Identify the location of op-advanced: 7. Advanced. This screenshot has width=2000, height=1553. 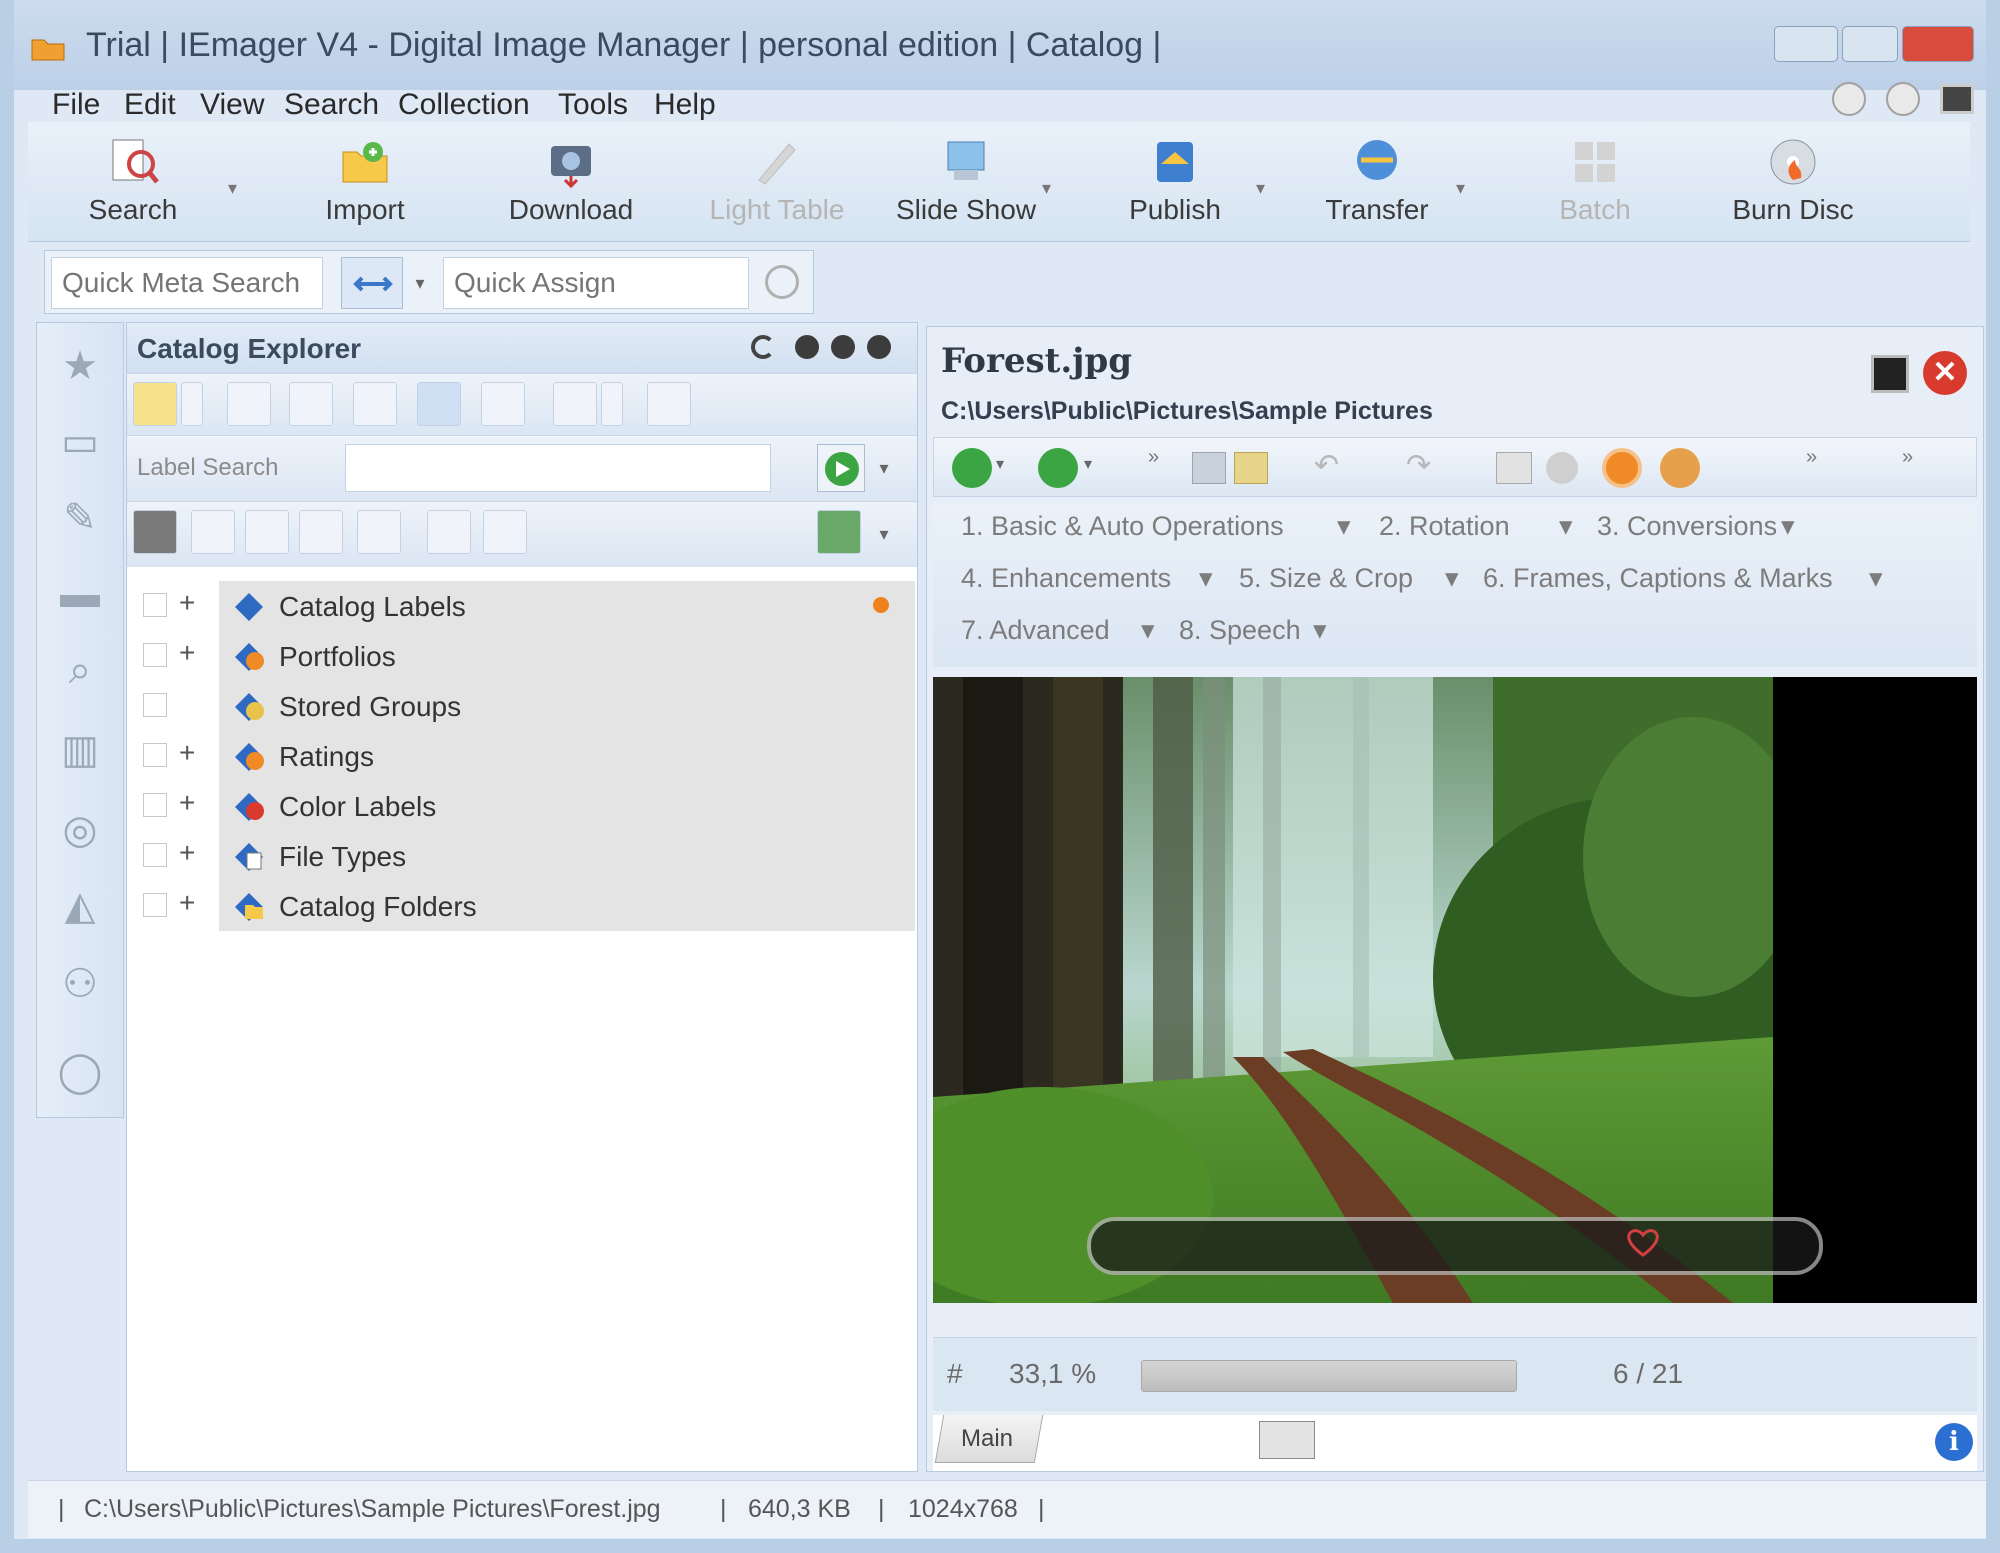
(1035, 630).